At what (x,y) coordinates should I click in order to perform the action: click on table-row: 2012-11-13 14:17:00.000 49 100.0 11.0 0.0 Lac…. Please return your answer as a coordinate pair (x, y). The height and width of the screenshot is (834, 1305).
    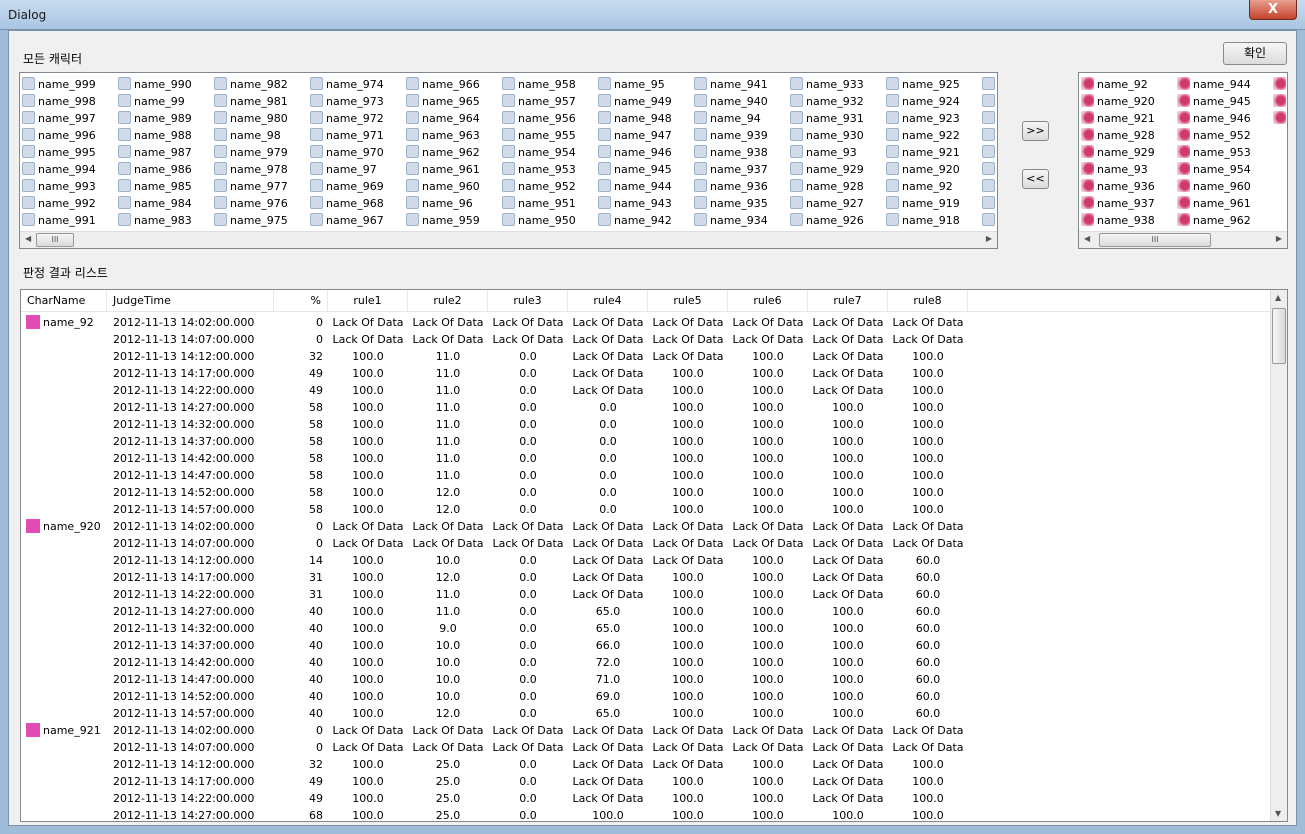
    Looking at the image, I should click on (646, 373).